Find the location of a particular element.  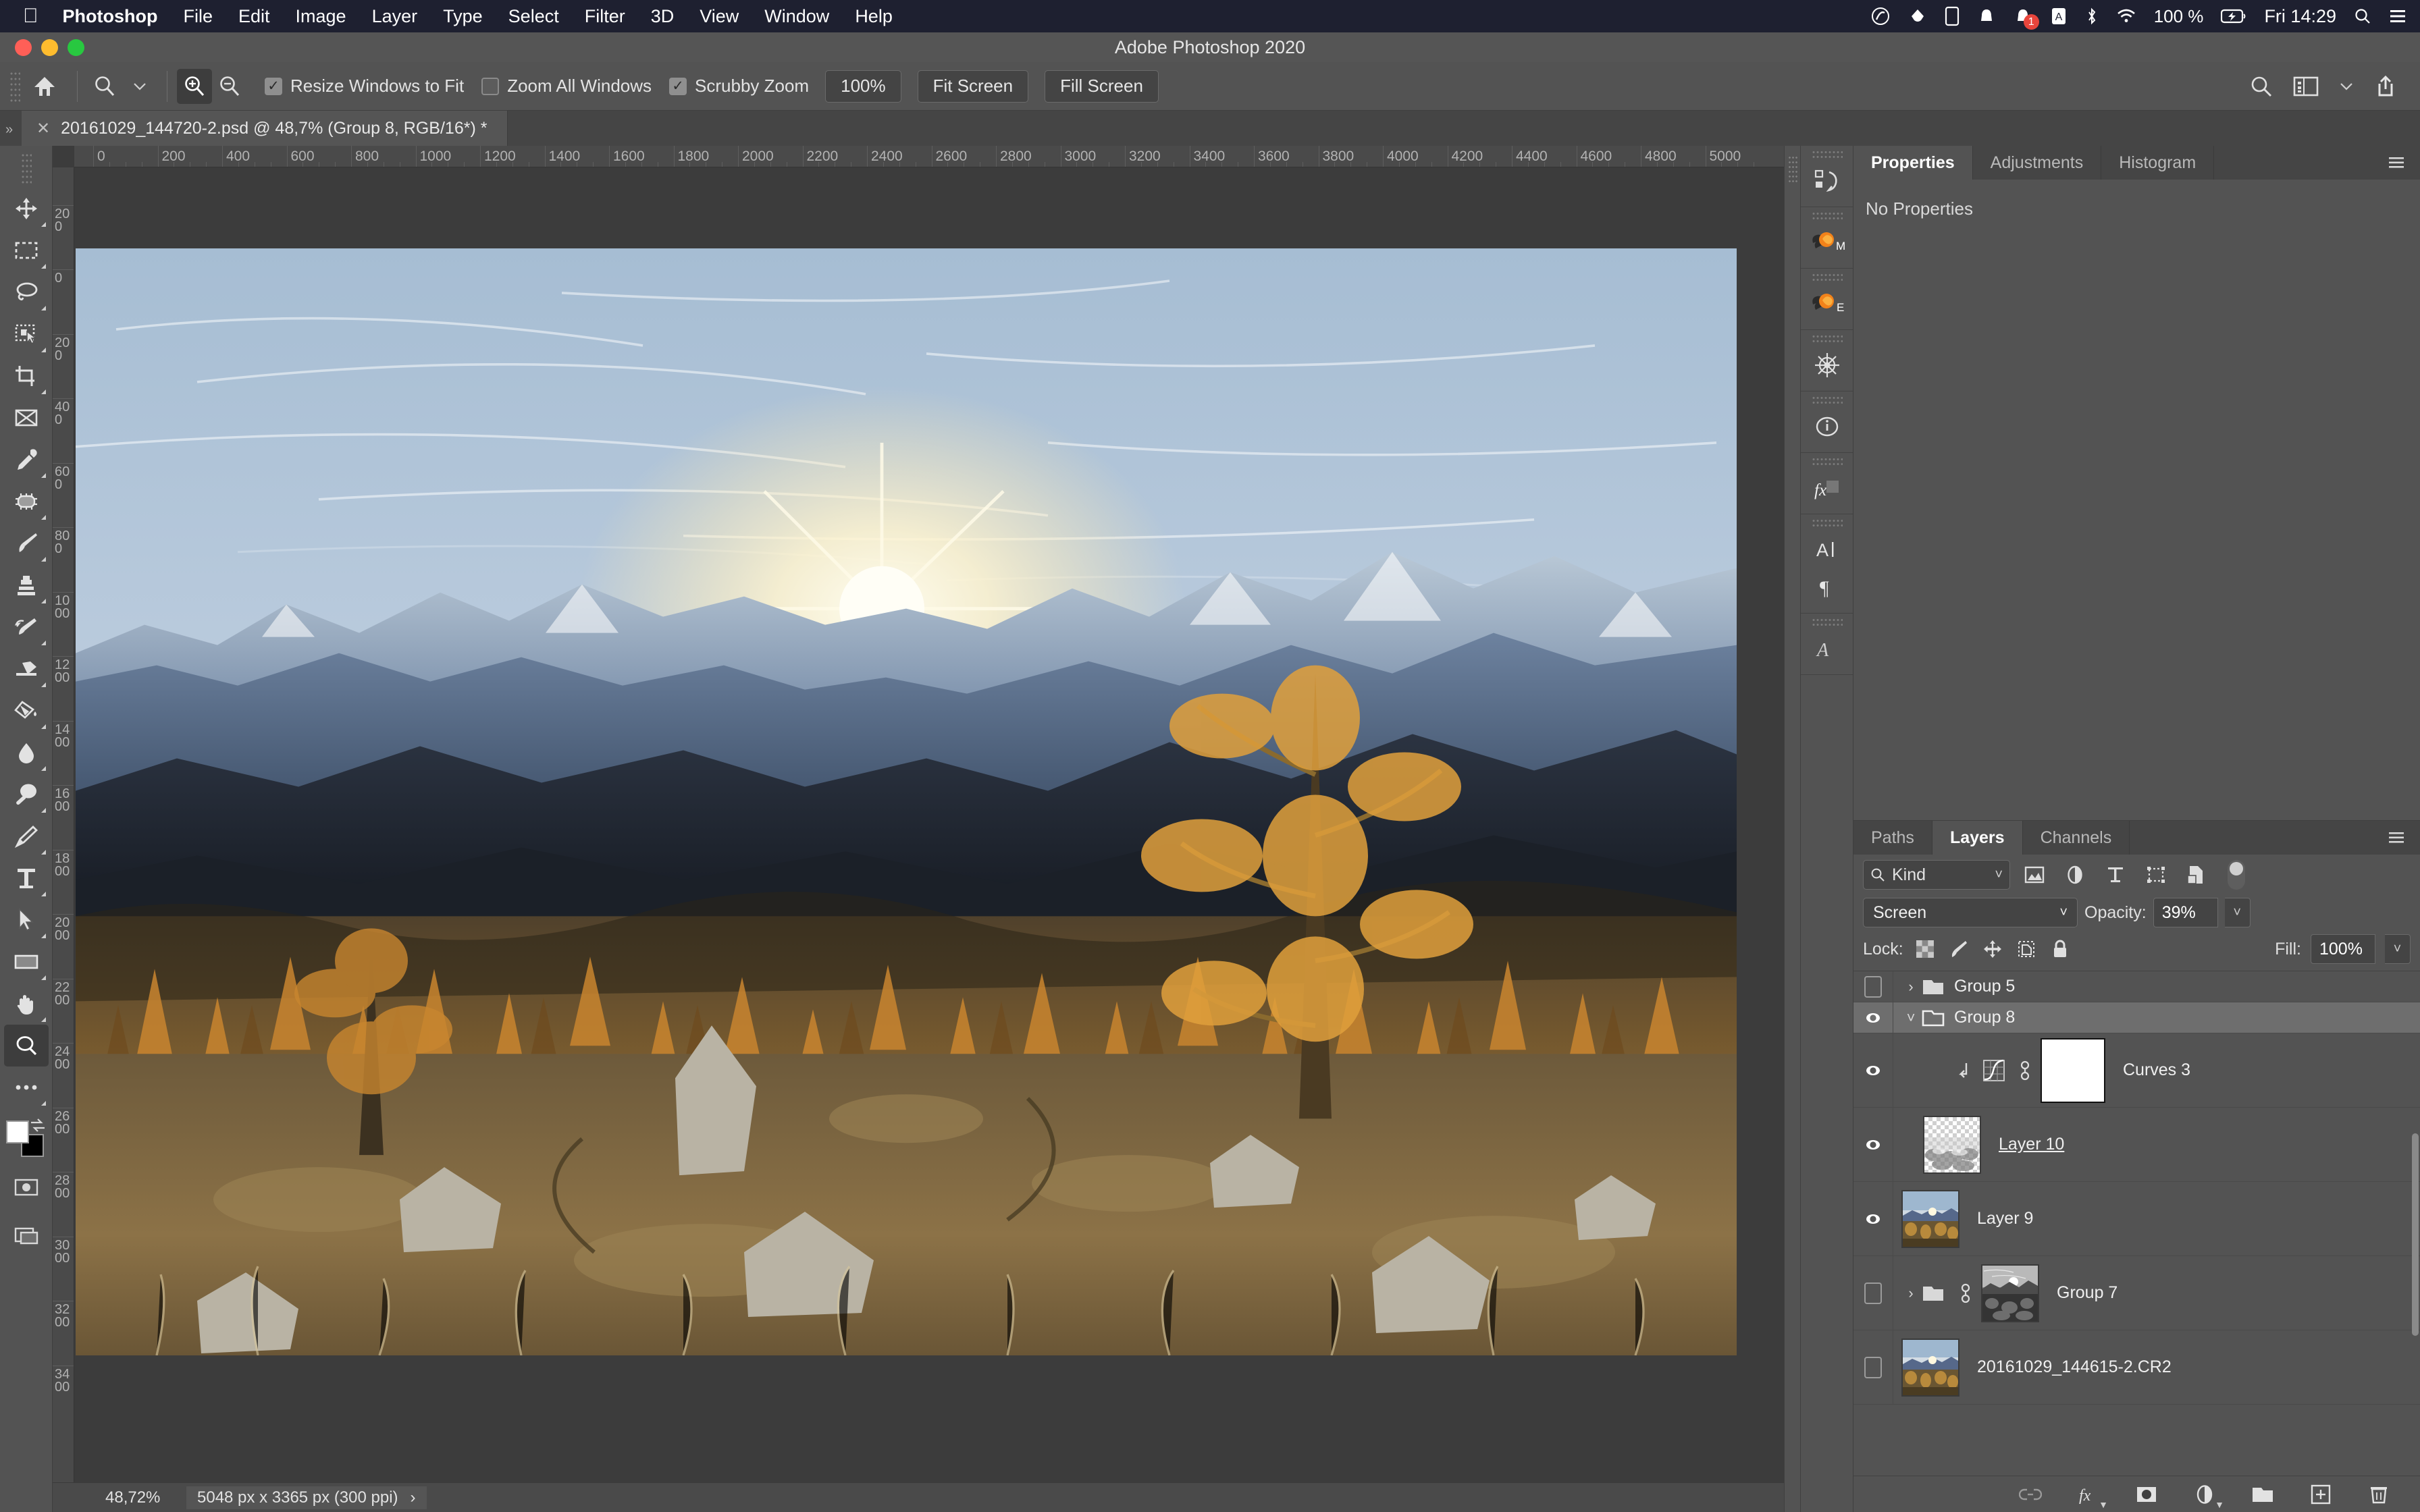

character-panel-icon: A is located at coordinates (1827, 549).